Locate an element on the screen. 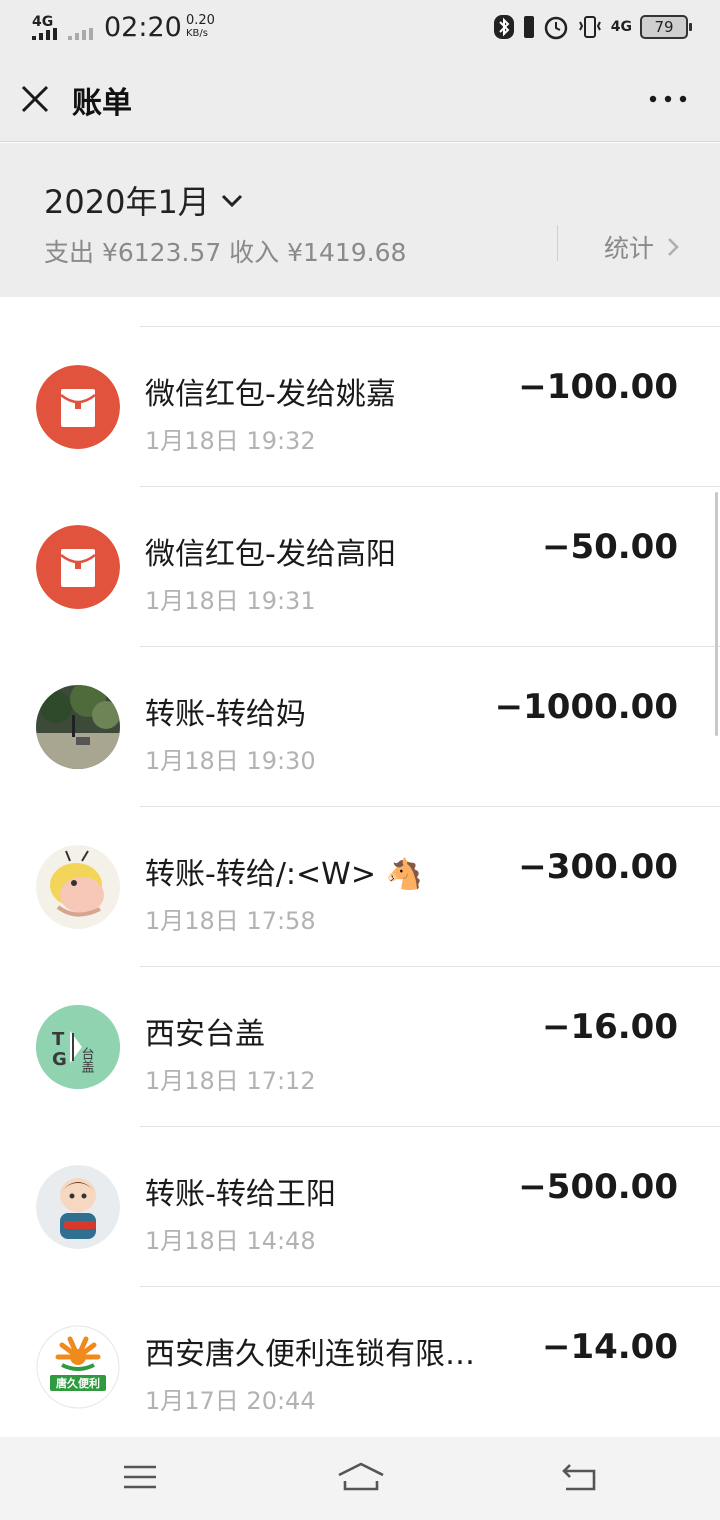 This screenshot has width=720, height=1520. list-item: 唐久便利 西安唐久便利连锁有限… 1月17日 20:44 −14.00 is located at coordinates (360, 1362).